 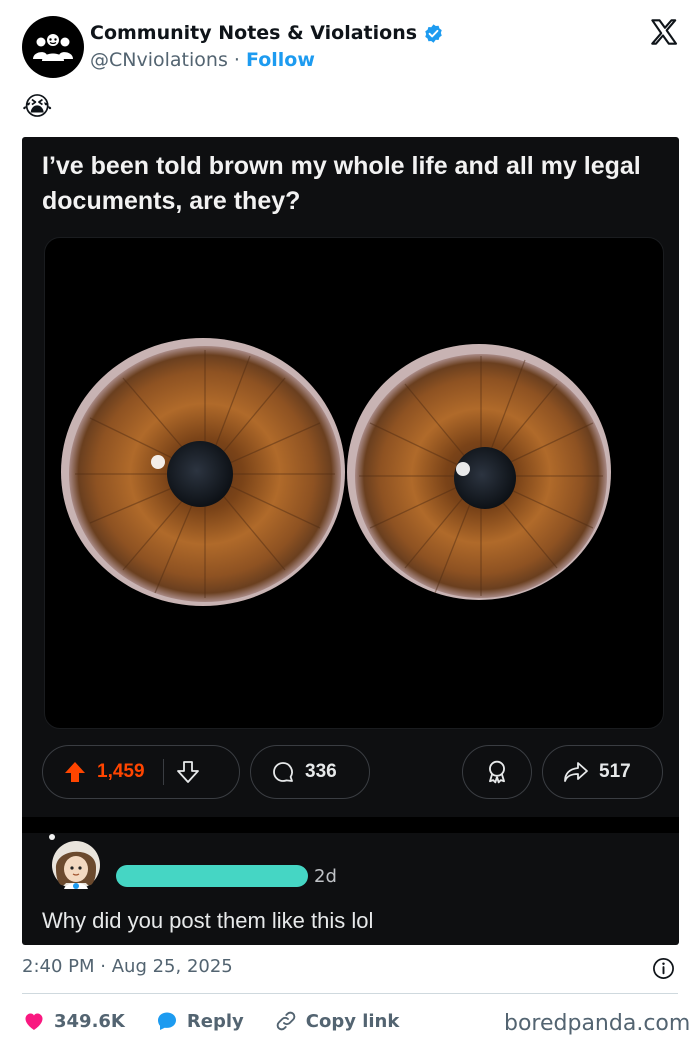 I want to click on display-name-row: Community Notes & Violations, so click(x=267, y=33).